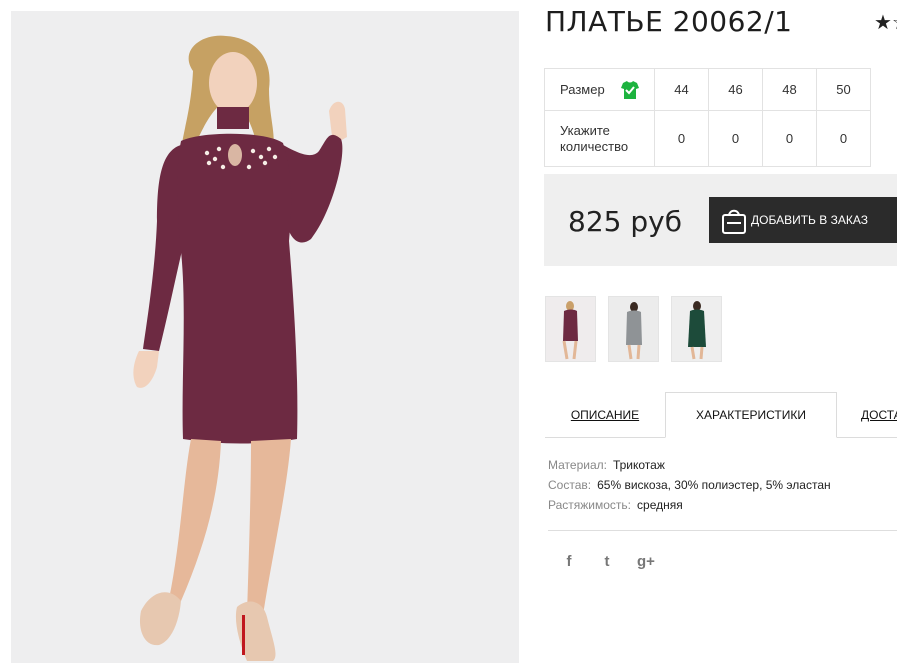  I want to click on spec-value: 65% вискоза, 30% полиэстер, 5% эластан, so click(714, 485).